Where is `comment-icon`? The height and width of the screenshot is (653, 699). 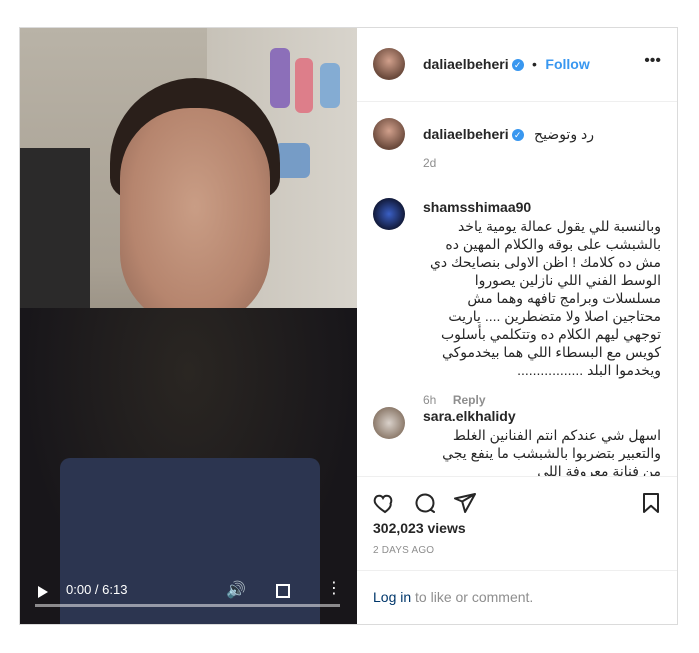
comment-icon is located at coordinates (425, 505).